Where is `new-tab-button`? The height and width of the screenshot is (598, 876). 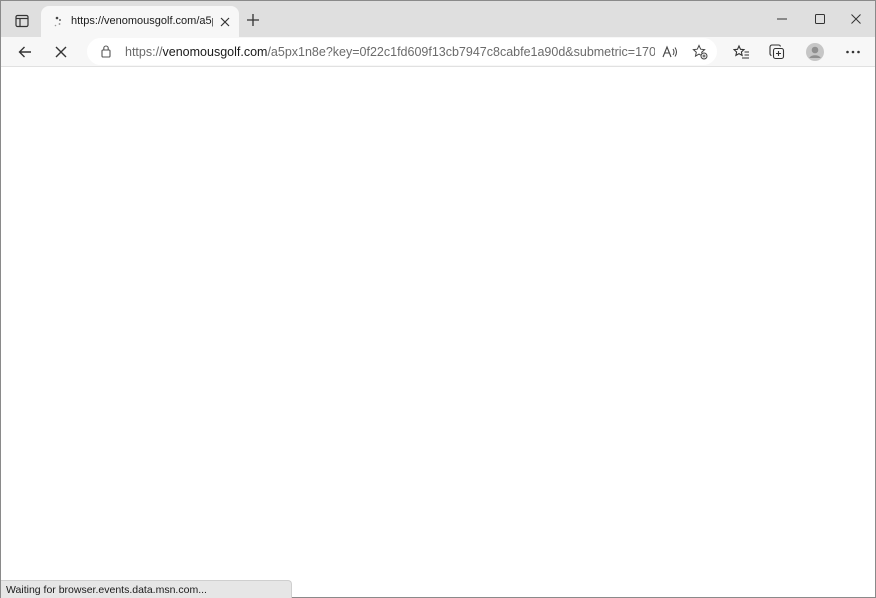 new-tab-button is located at coordinates (253, 20).